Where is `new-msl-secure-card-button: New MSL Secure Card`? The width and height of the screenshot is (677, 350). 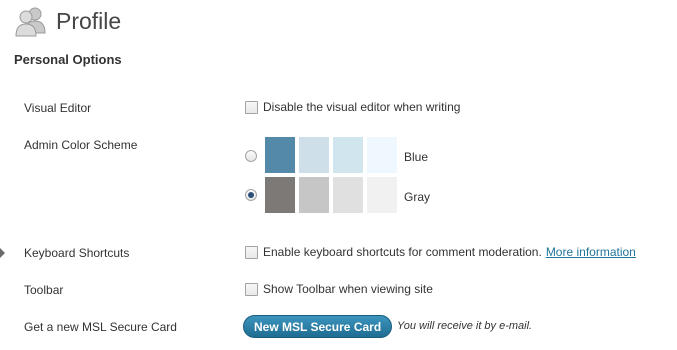 new-msl-secure-card-button: New MSL Secure Card is located at coordinates (318, 326).